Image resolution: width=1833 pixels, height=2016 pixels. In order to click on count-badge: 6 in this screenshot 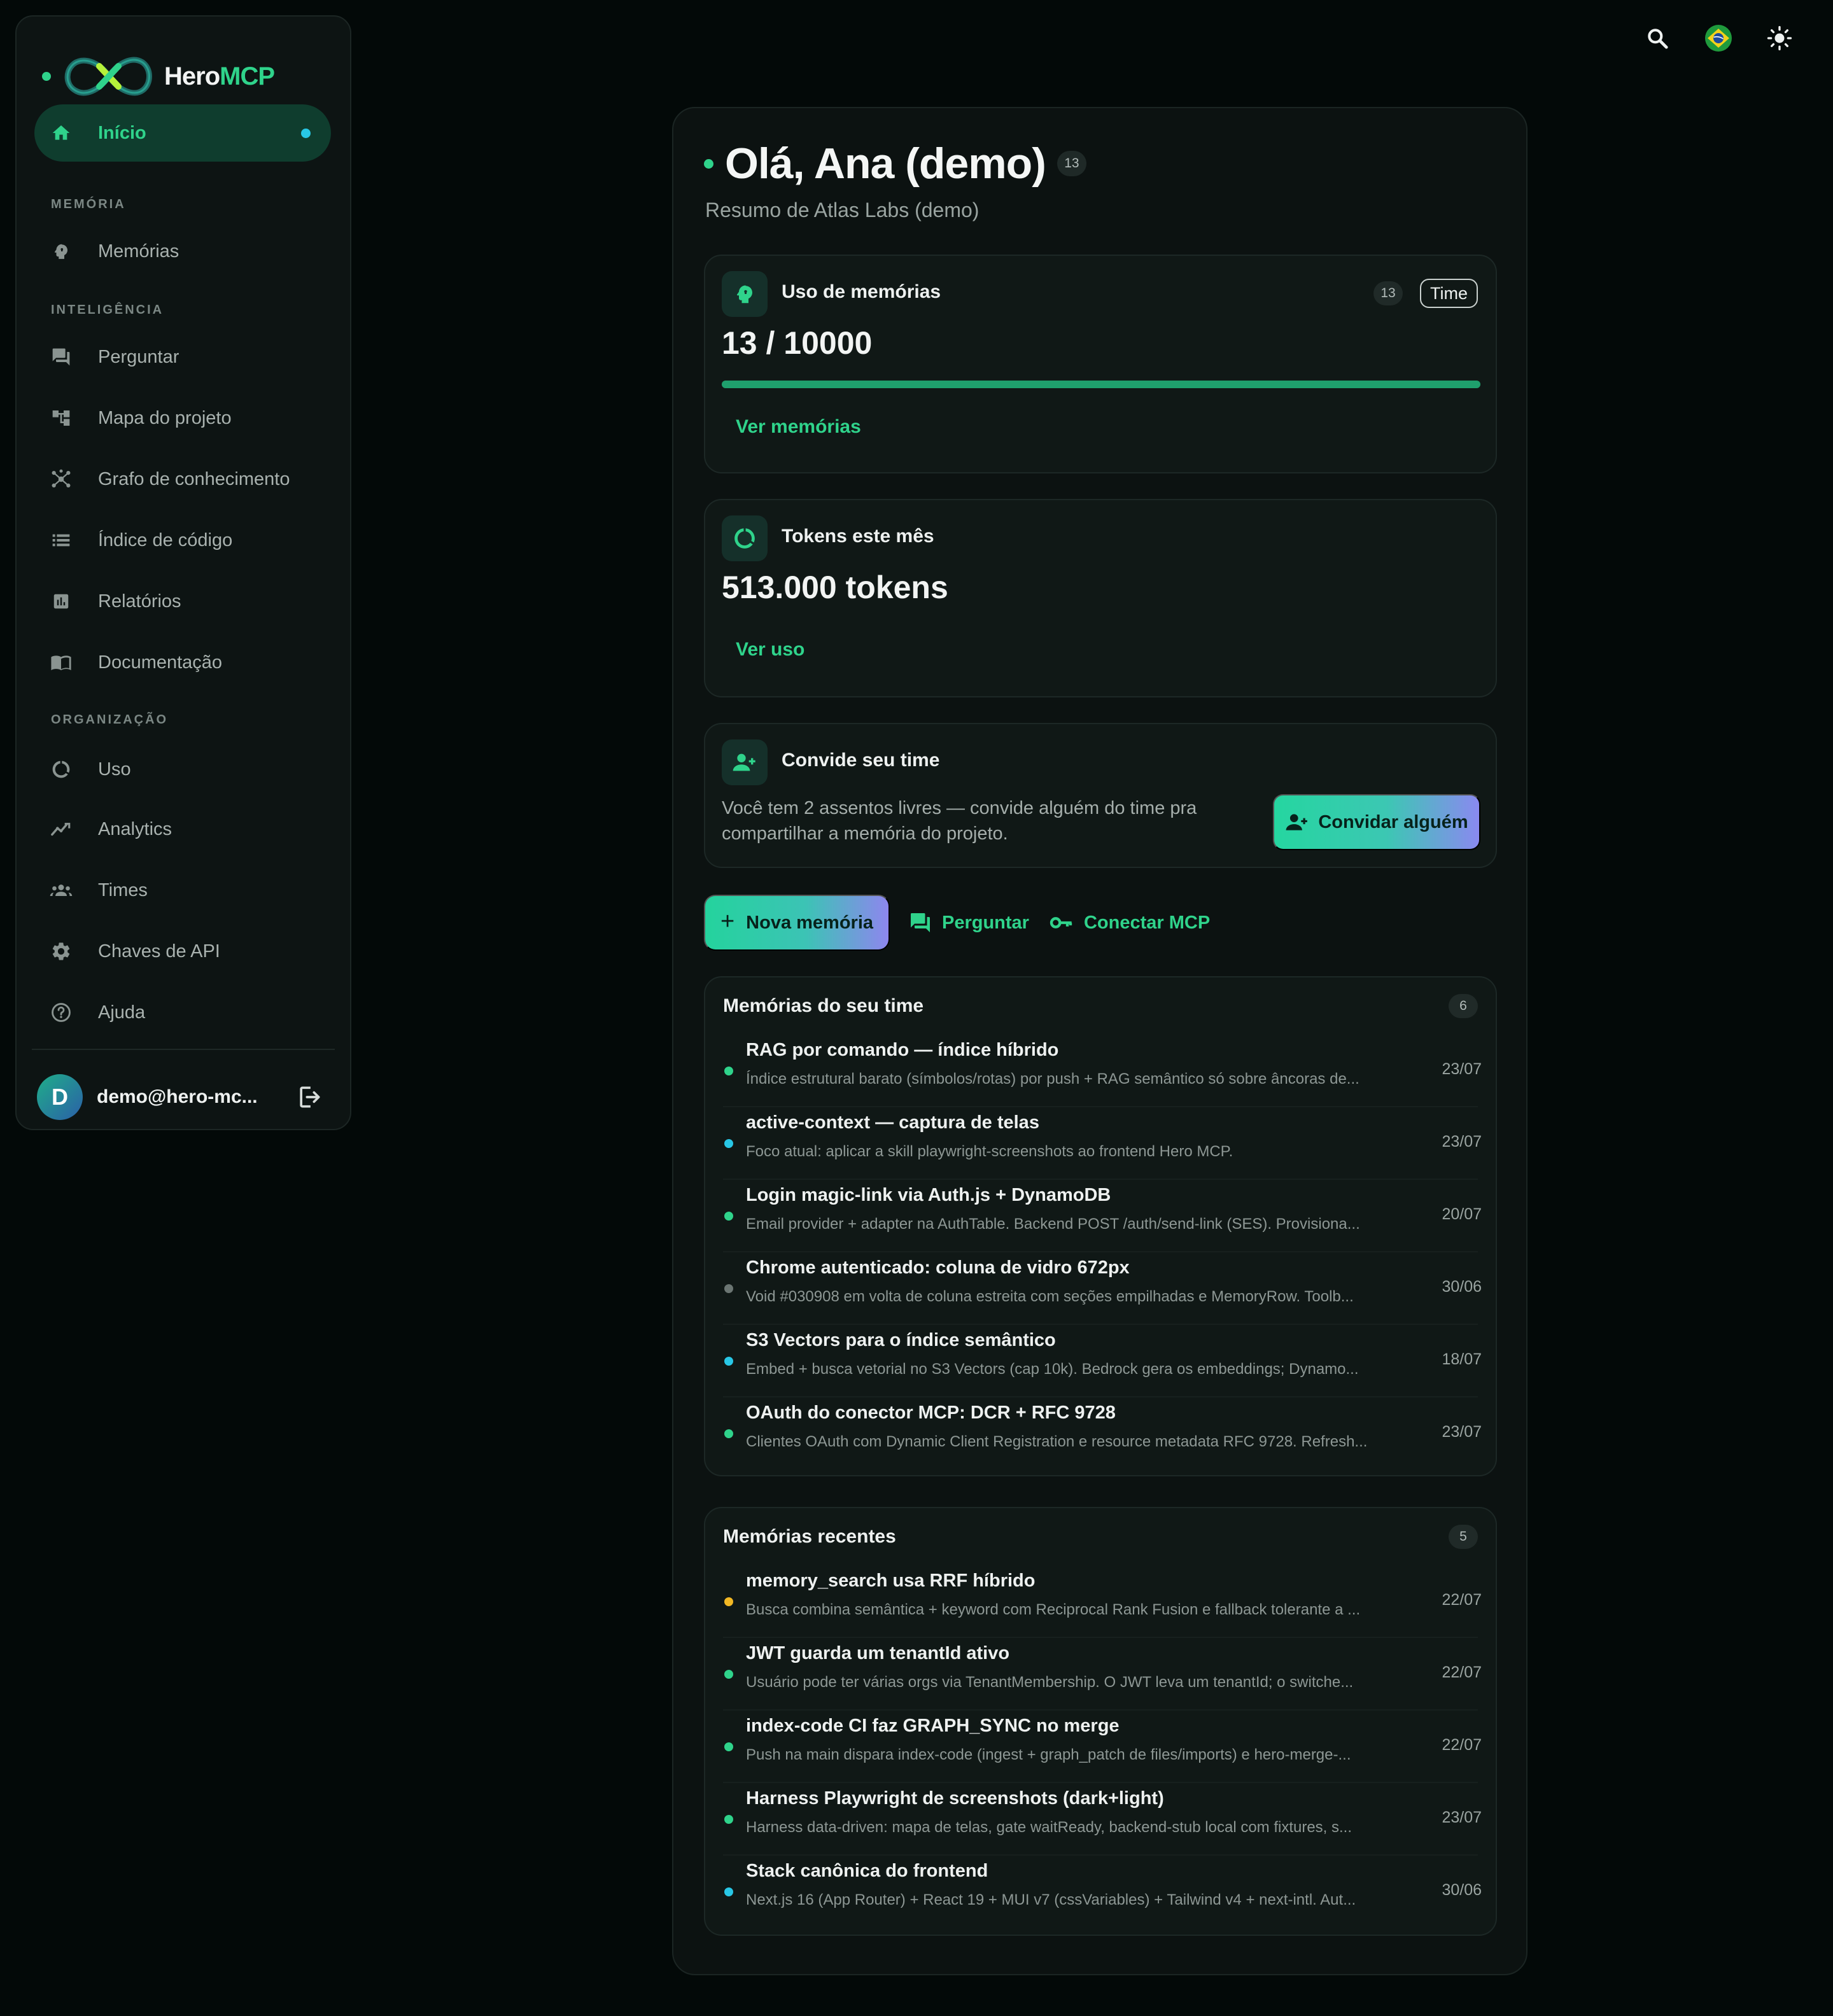, I will do `click(1463, 1006)`.